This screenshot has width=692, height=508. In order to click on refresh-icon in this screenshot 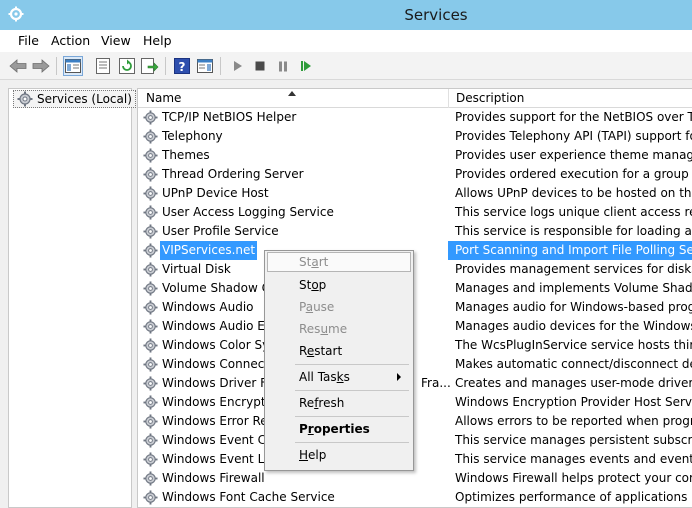, I will do `click(127, 66)`.